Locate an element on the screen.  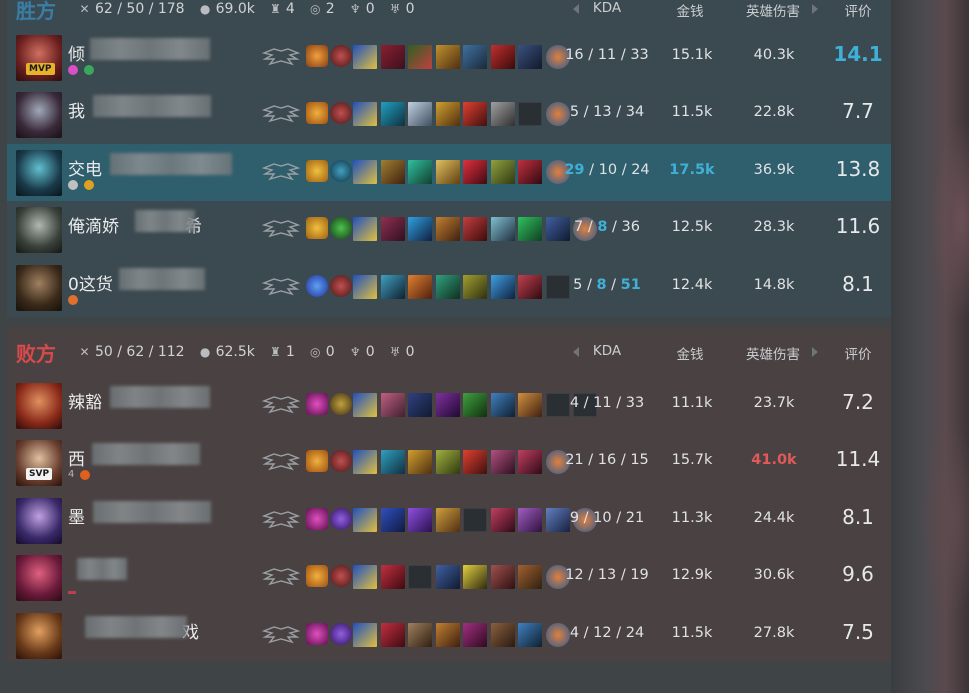
player-row: 戏 4 / 12 / 24 11.5k 27.8k 7.5 is located at coordinates (449, 635).